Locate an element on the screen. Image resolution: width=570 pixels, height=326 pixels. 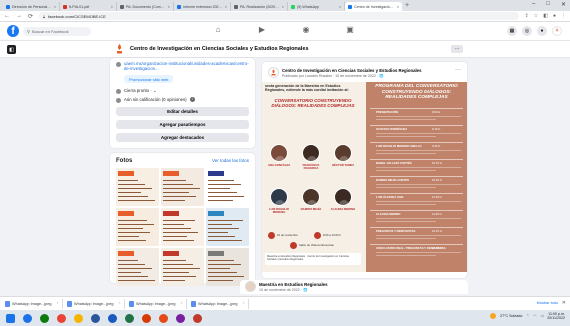
next-post-author: Maestría en Estudios Regionales is located at coordinates (293, 284).